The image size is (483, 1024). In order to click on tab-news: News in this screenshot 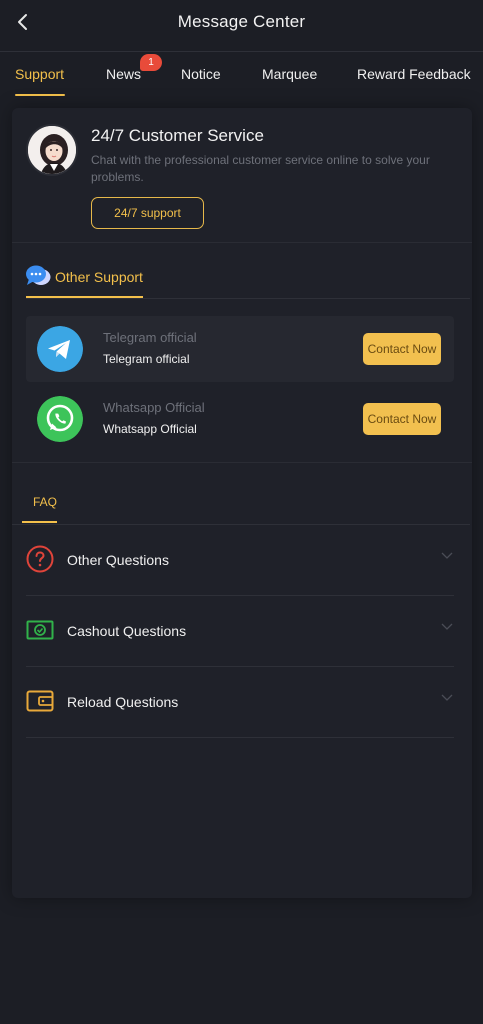, I will do `click(123, 74)`.